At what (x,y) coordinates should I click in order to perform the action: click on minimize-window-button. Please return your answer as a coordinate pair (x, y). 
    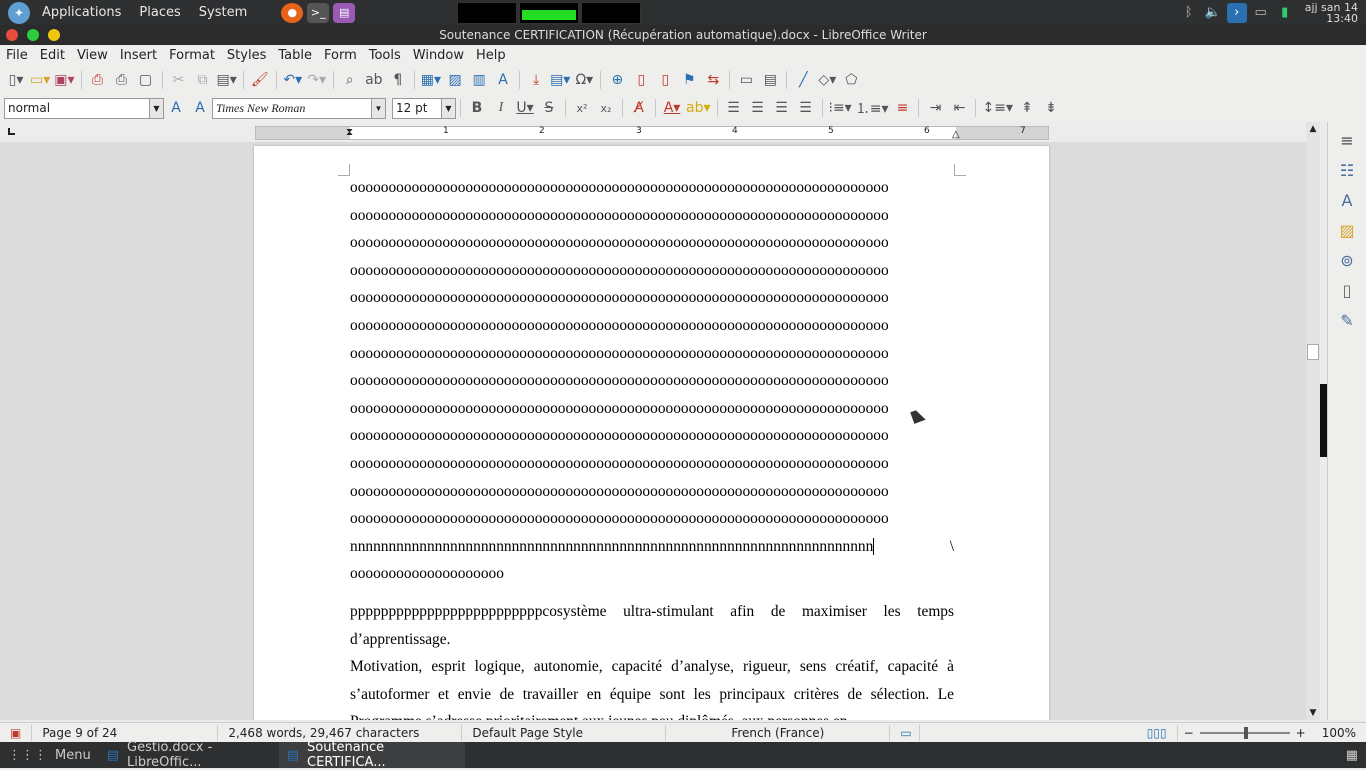
    Looking at the image, I should click on (54, 35).